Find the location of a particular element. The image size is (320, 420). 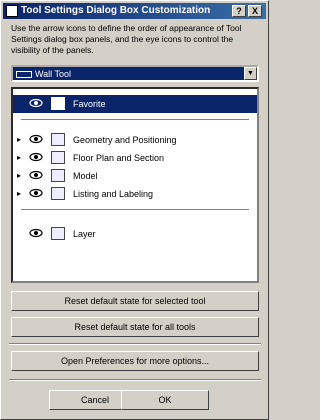

panel-label: Floor Plan and Section is located at coordinates (119, 158).